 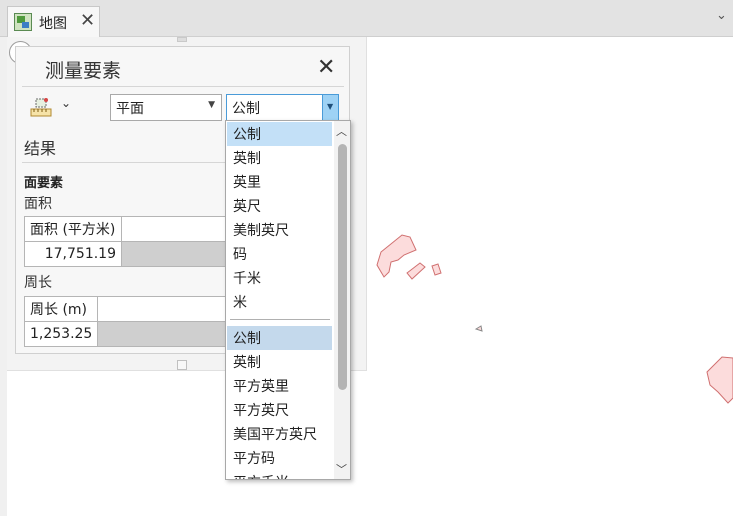 I want to click on linear-unit-option: 公制, so click(x=279, y=134).